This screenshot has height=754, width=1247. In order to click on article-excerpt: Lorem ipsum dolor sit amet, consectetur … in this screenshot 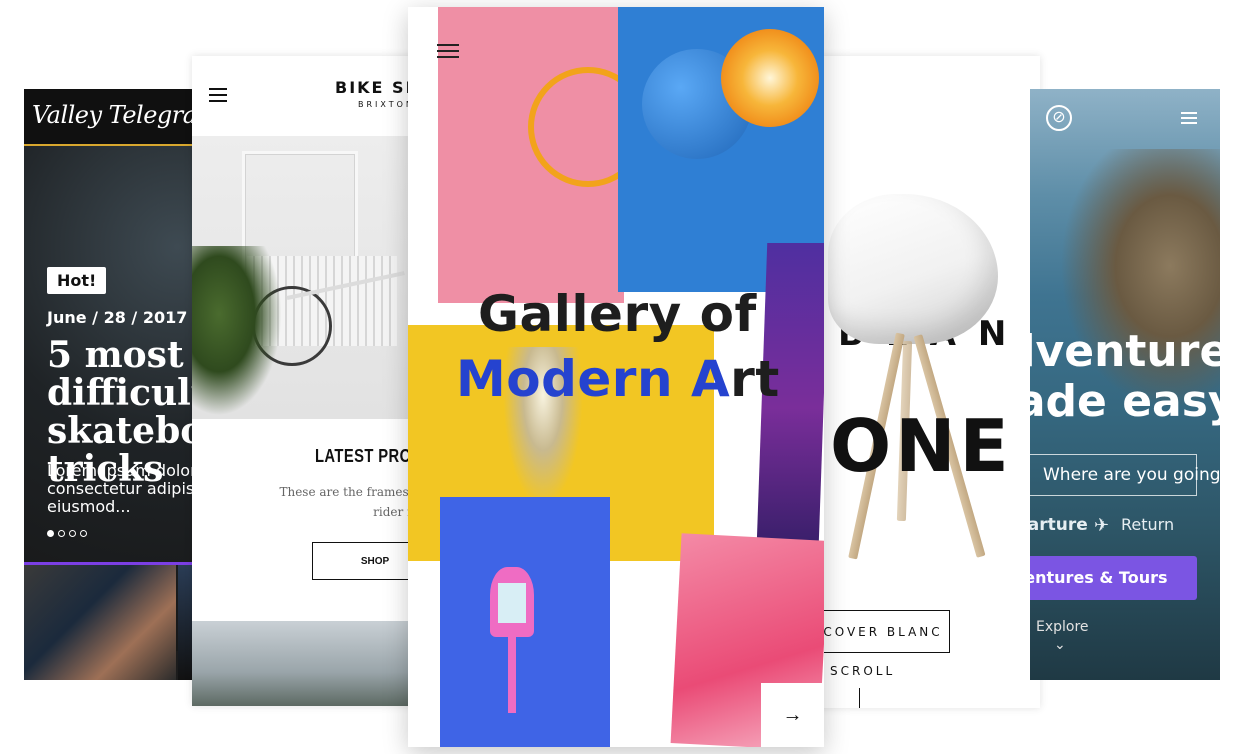, I will do `click(125, 488)`.